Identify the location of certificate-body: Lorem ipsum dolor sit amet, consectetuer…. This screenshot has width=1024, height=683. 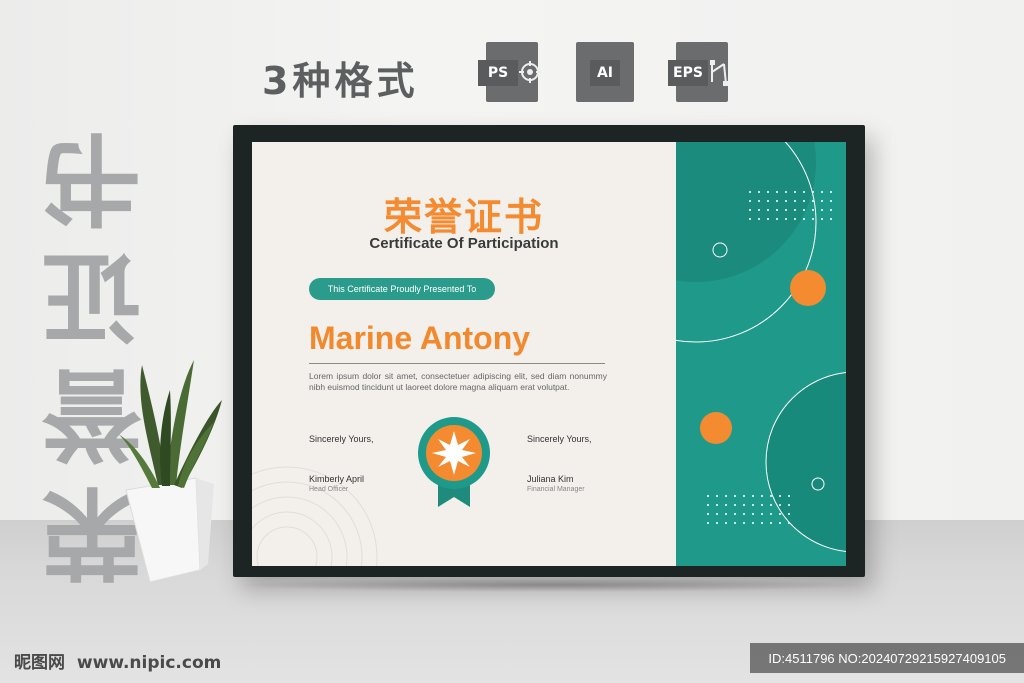
(458, 381).